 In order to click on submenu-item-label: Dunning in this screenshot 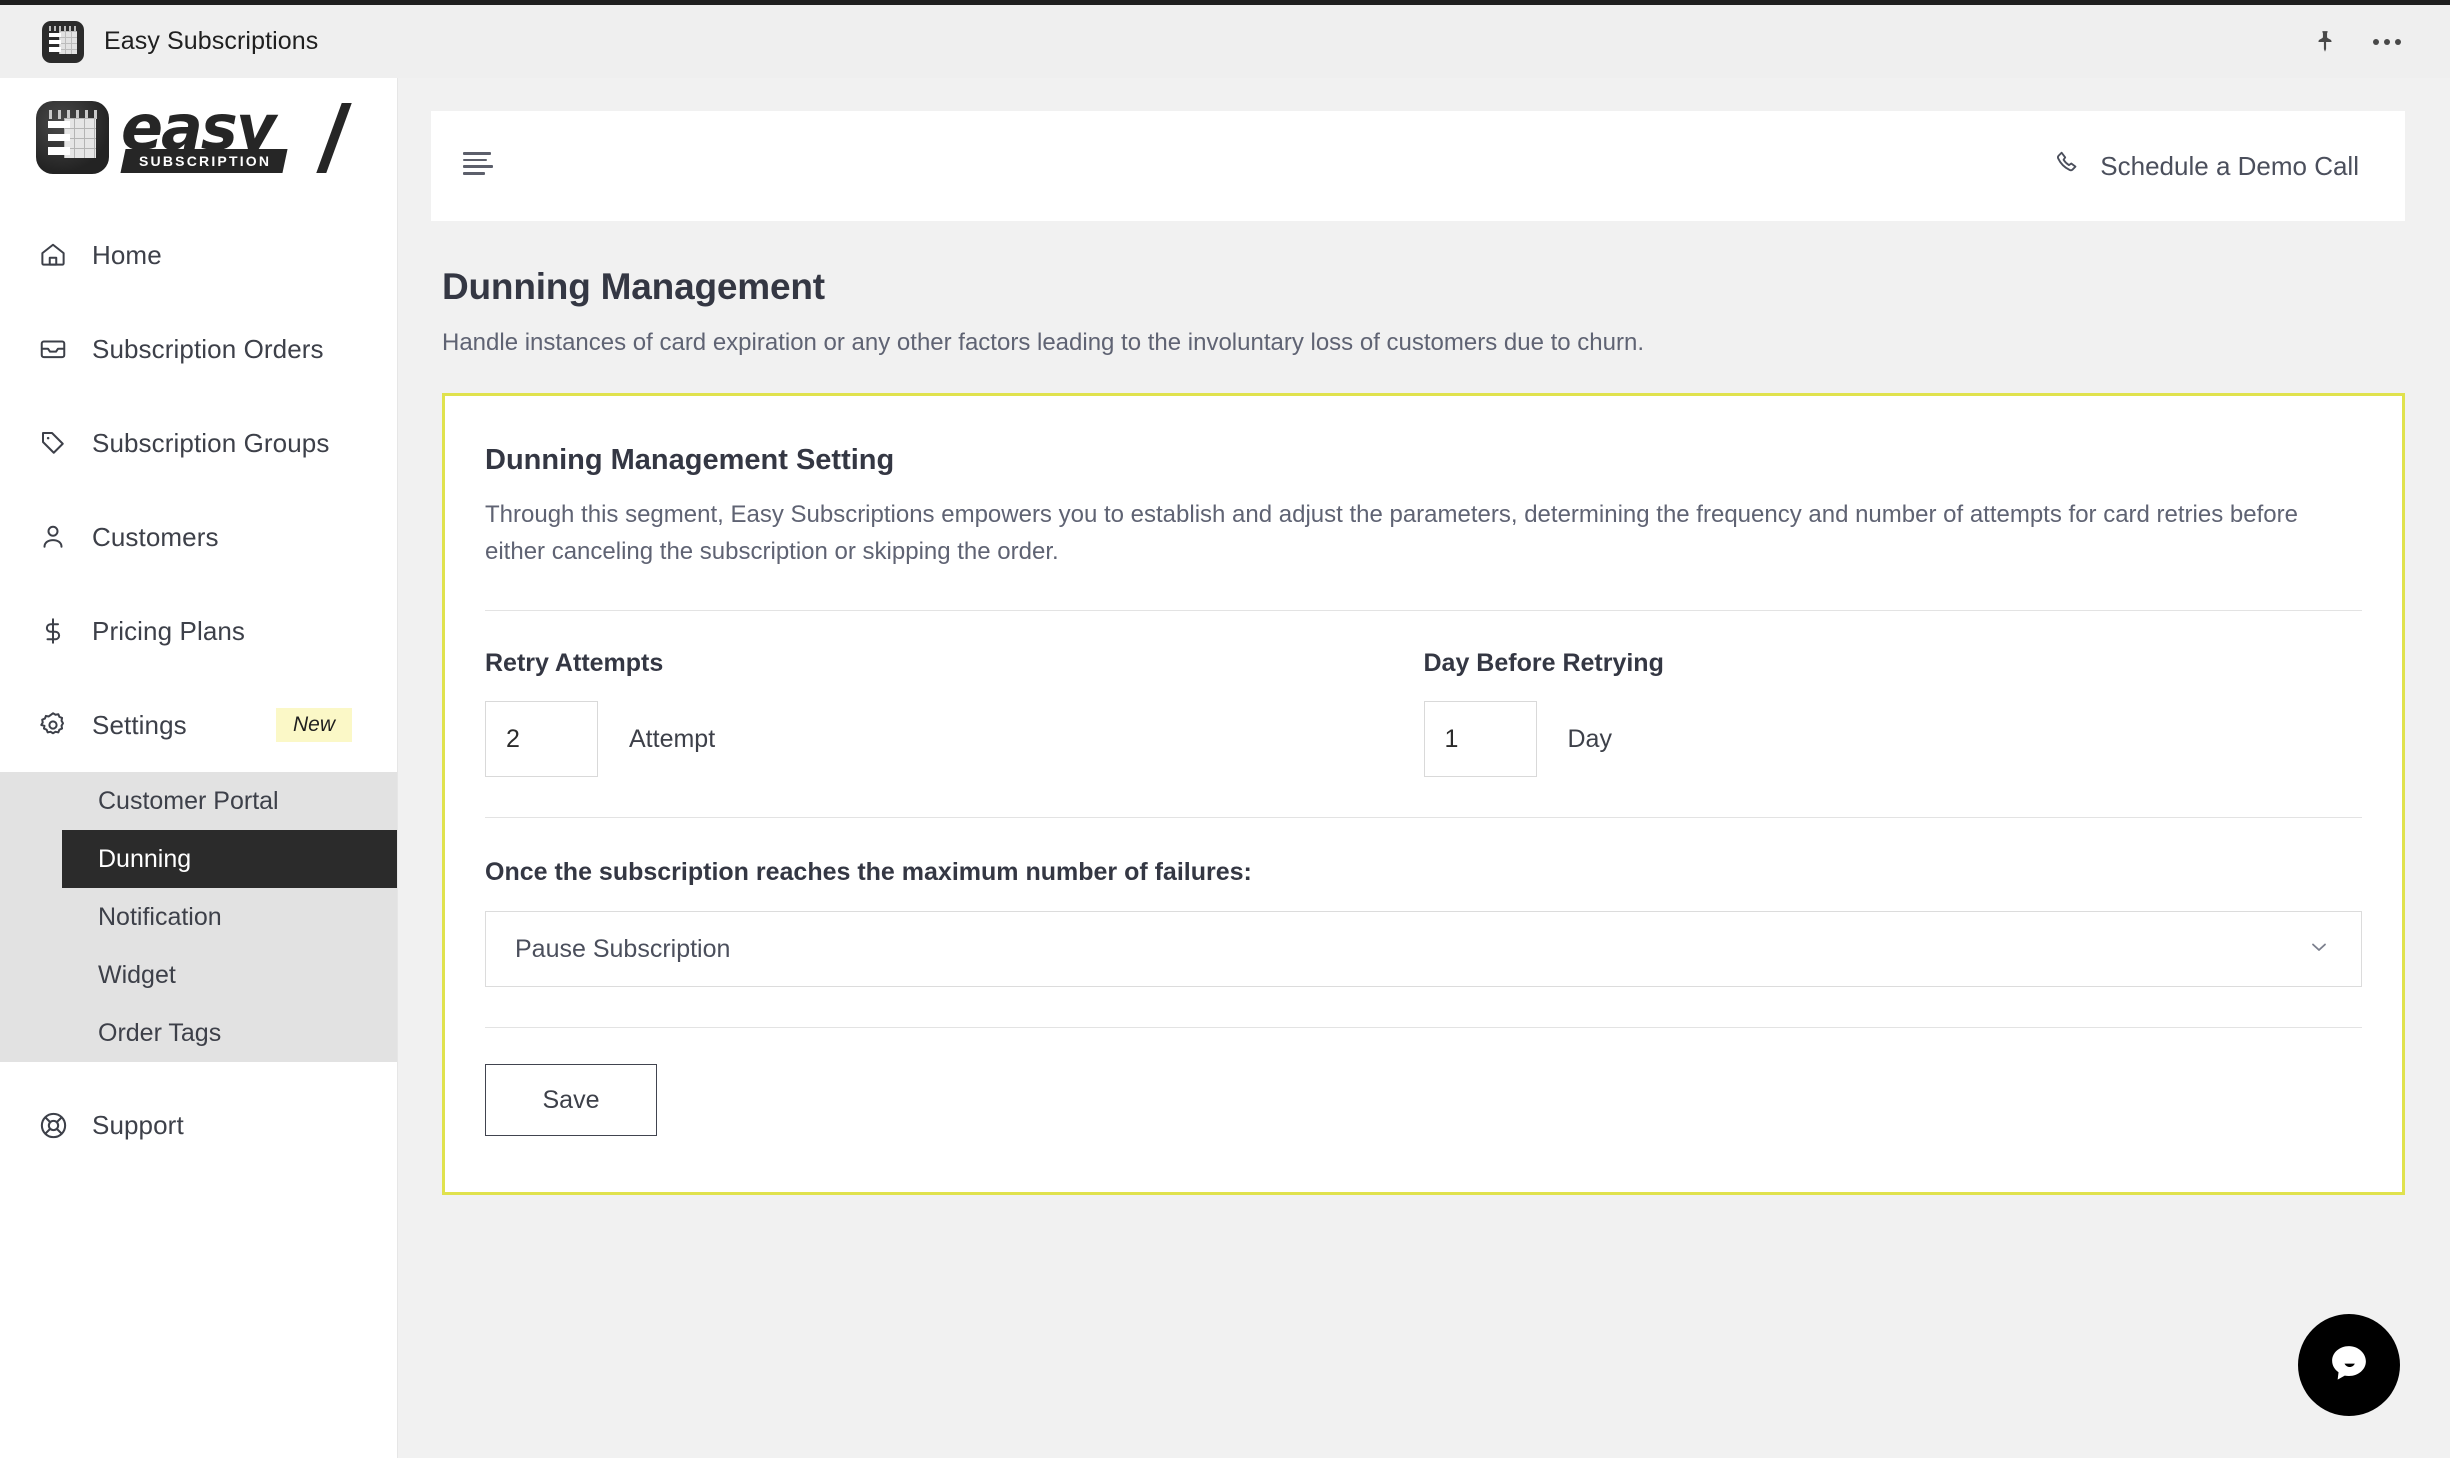, I will do `click(145, 858)`.